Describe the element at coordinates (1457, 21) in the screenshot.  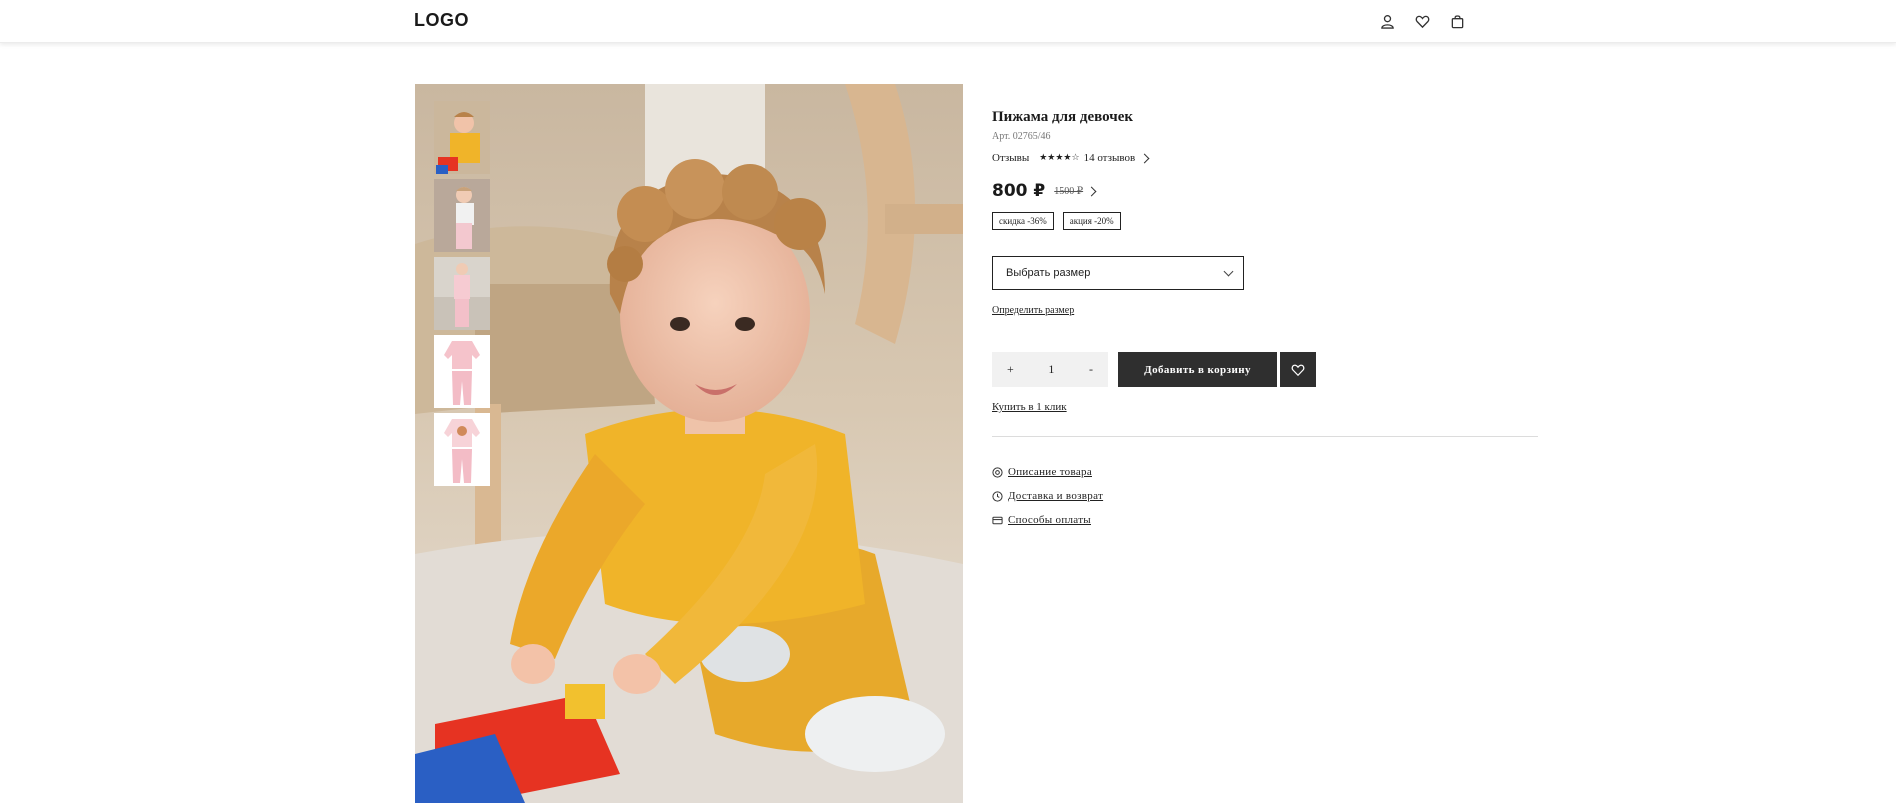
I see `bag-icon` at that location.